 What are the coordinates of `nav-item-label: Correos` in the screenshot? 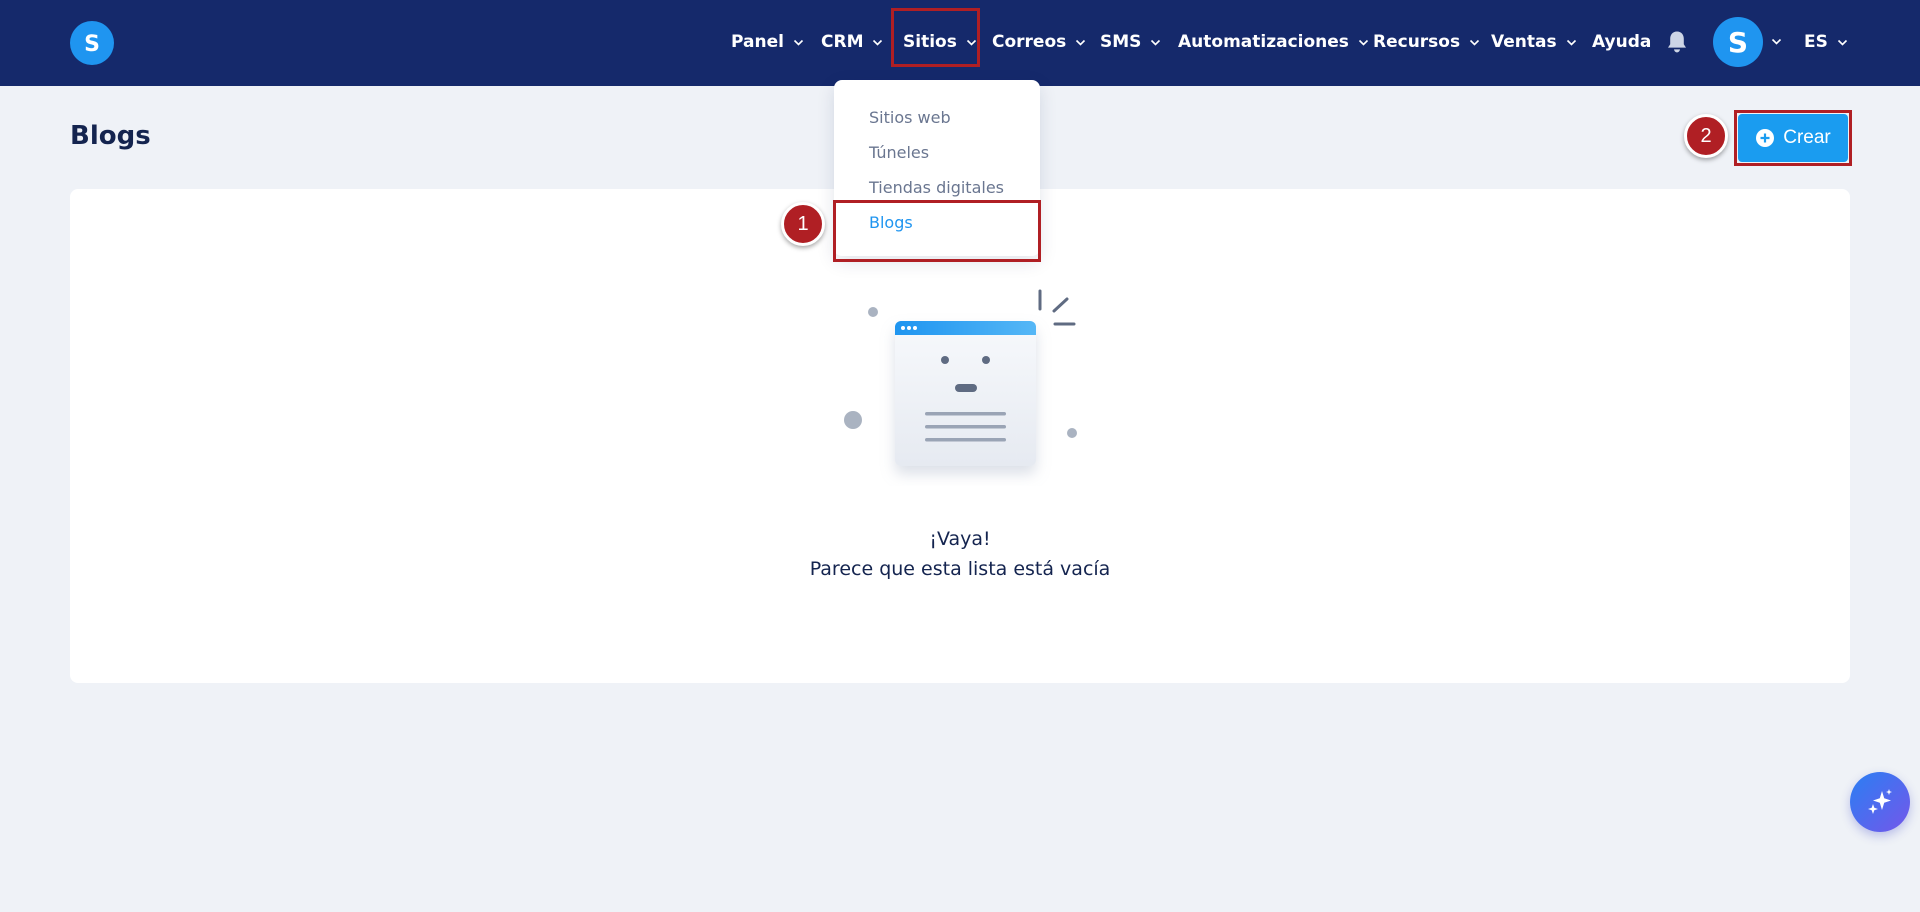 It's located at (1029, 42).